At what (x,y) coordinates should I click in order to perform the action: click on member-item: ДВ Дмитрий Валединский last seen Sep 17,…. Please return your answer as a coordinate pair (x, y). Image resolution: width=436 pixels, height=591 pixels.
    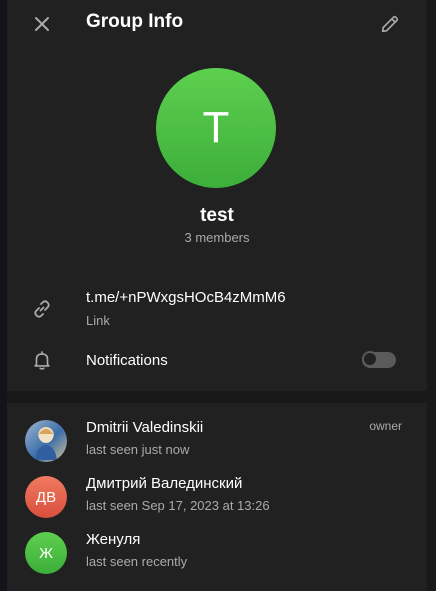
    Looking at the image, I should click on (217, 498).